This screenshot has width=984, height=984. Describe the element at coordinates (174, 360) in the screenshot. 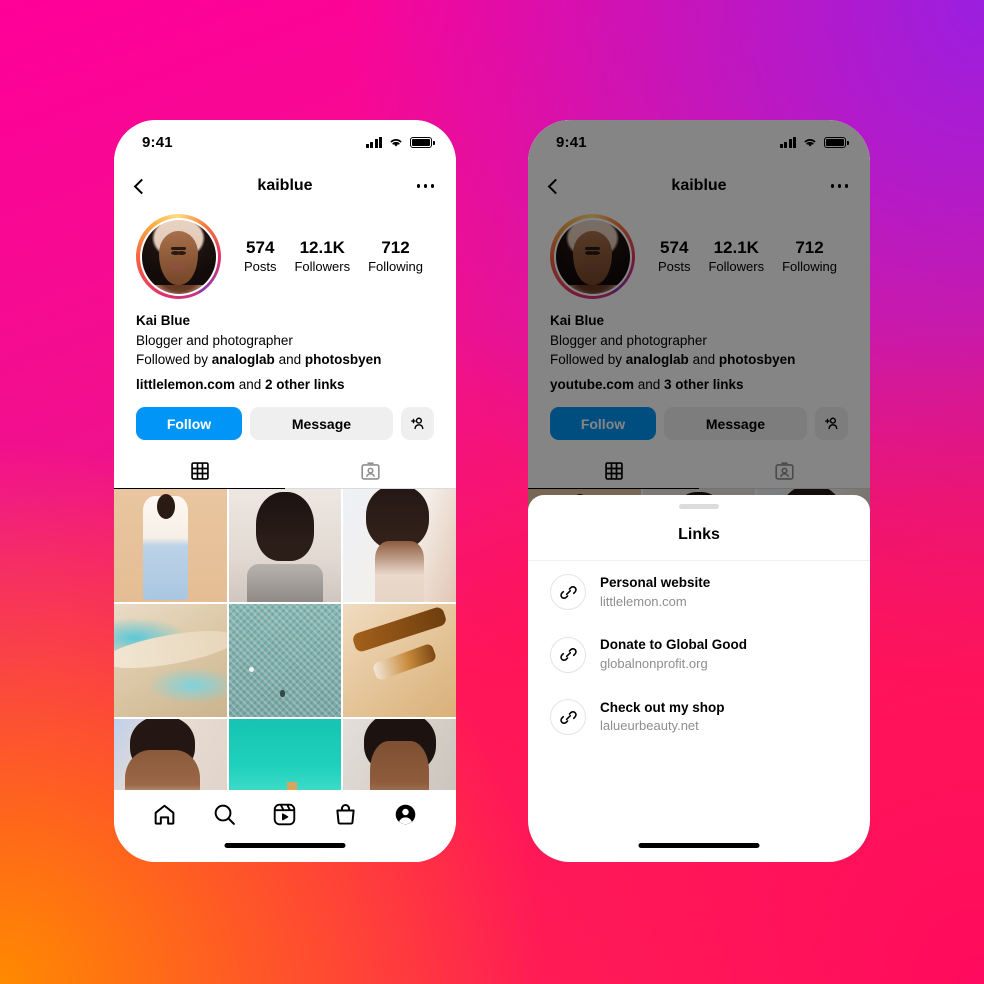

I see `followed-by-prefix: Followed by` at that location.